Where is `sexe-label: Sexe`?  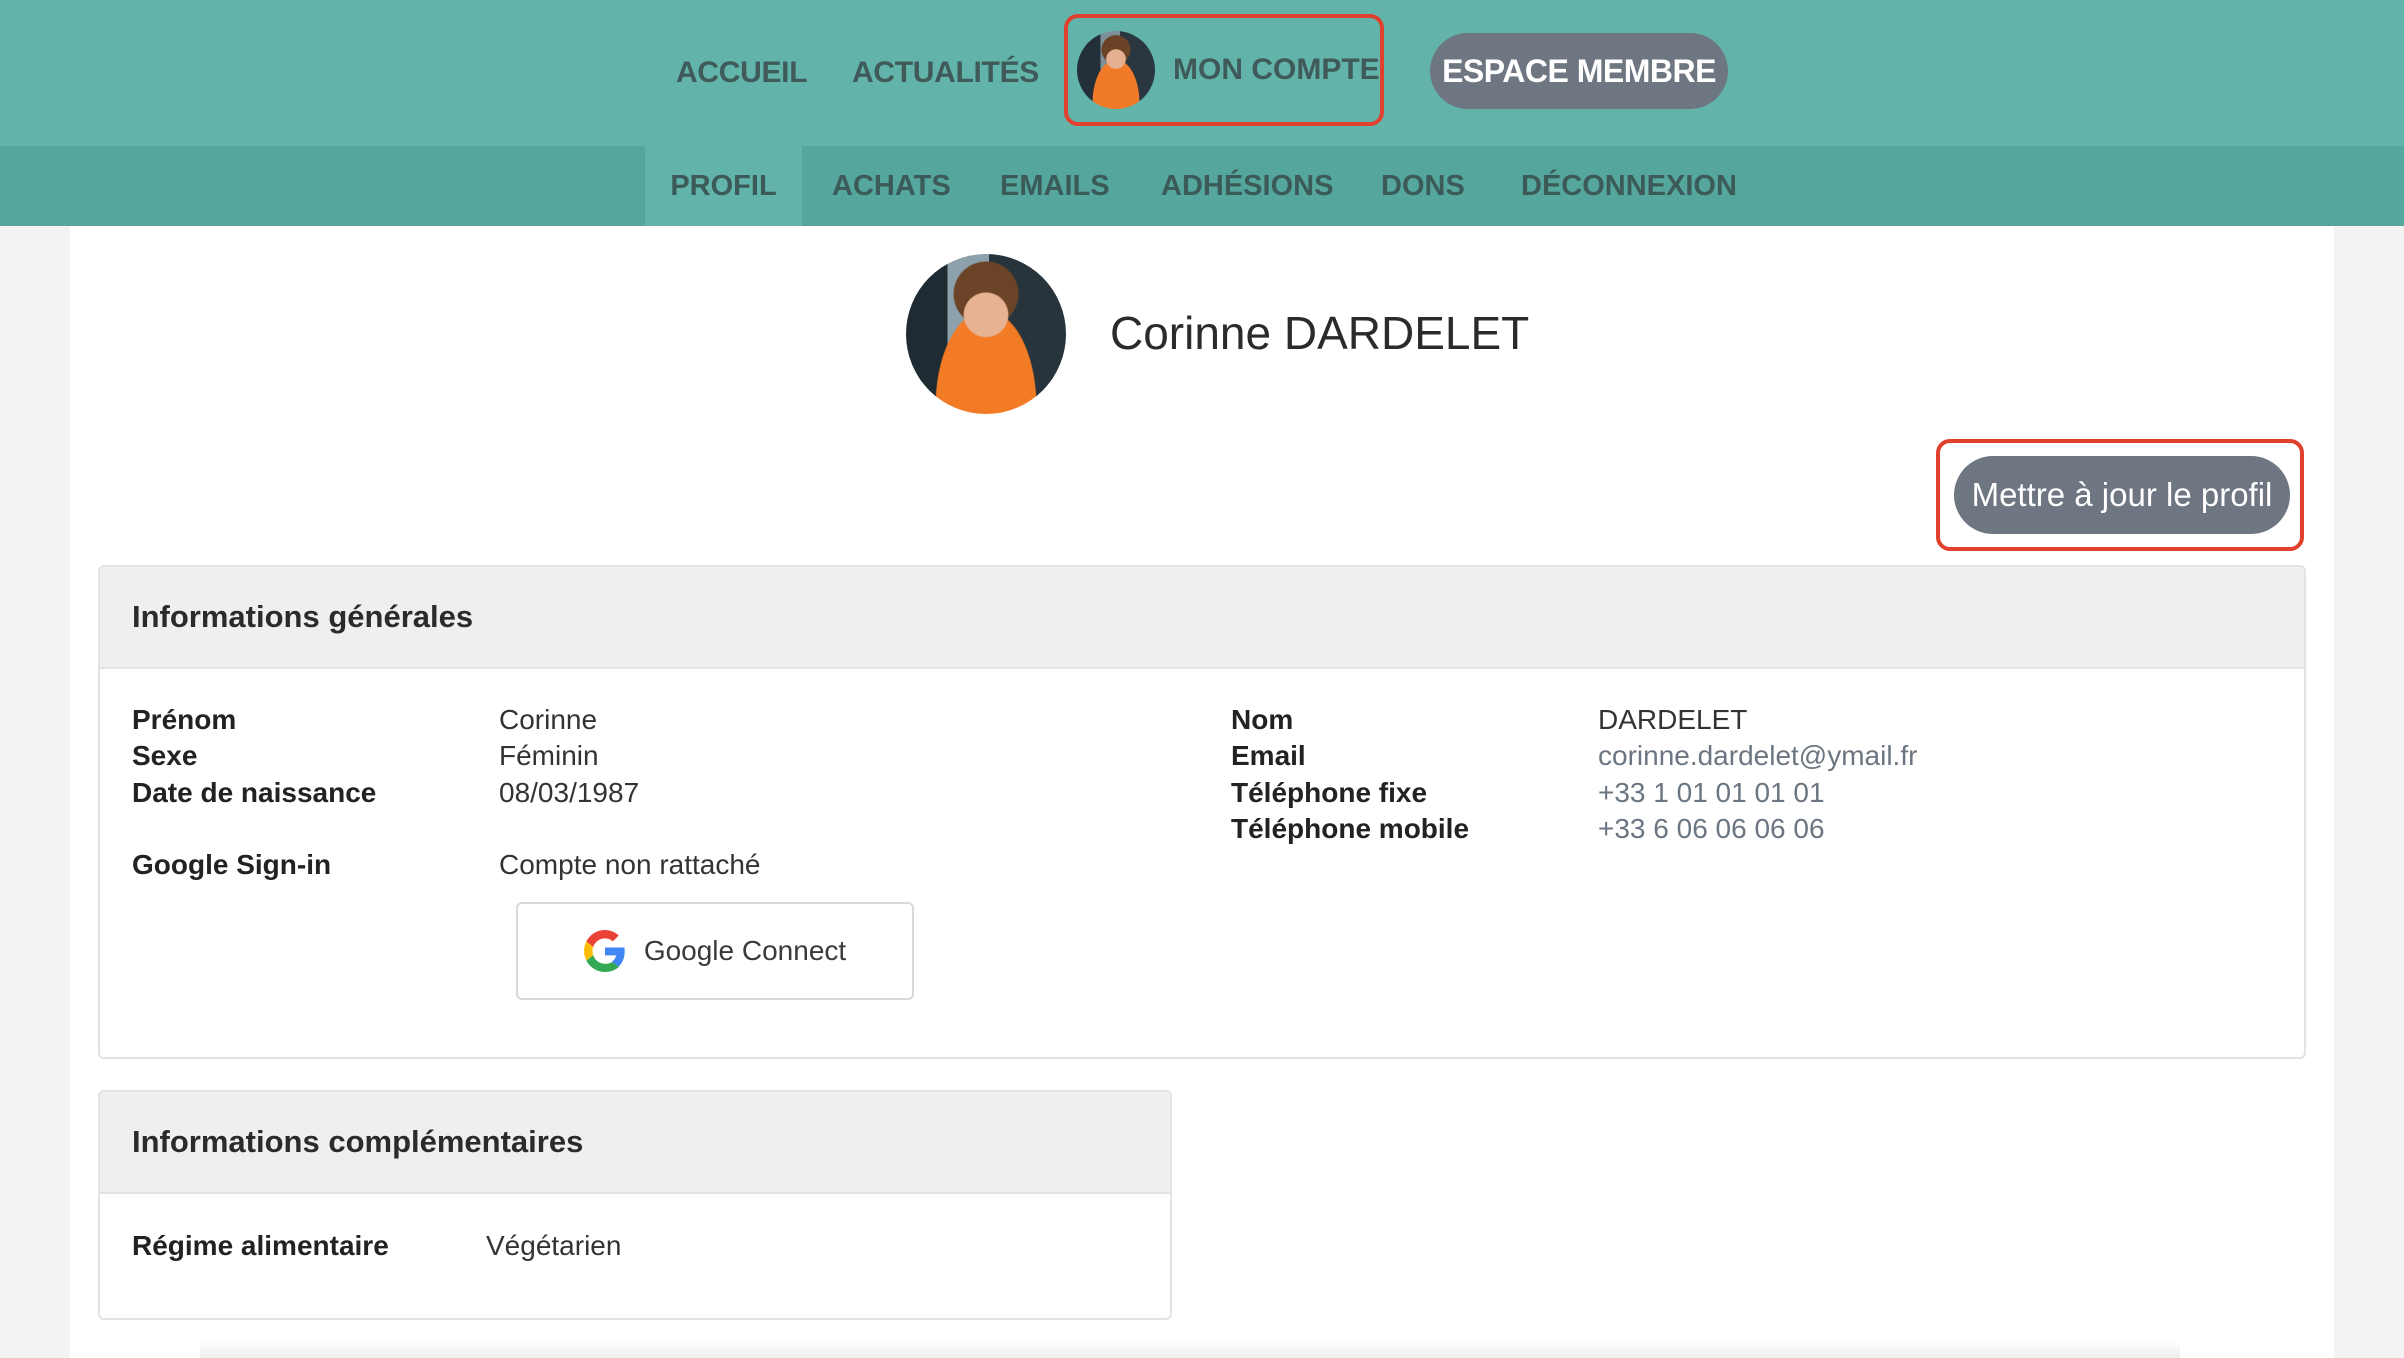 sexe-label: Sexe is located at coordinates (165, 755).